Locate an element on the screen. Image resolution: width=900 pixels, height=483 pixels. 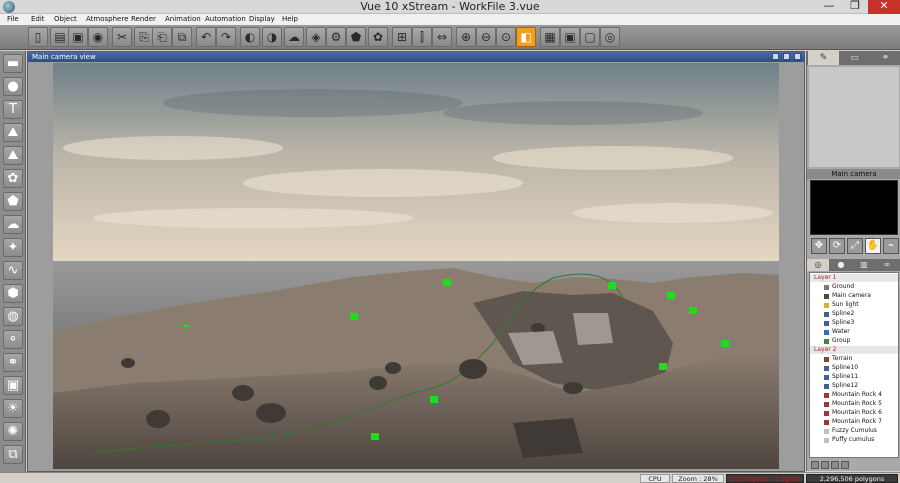
clapper-icon: ▣ is located at coordinates (570, 37).